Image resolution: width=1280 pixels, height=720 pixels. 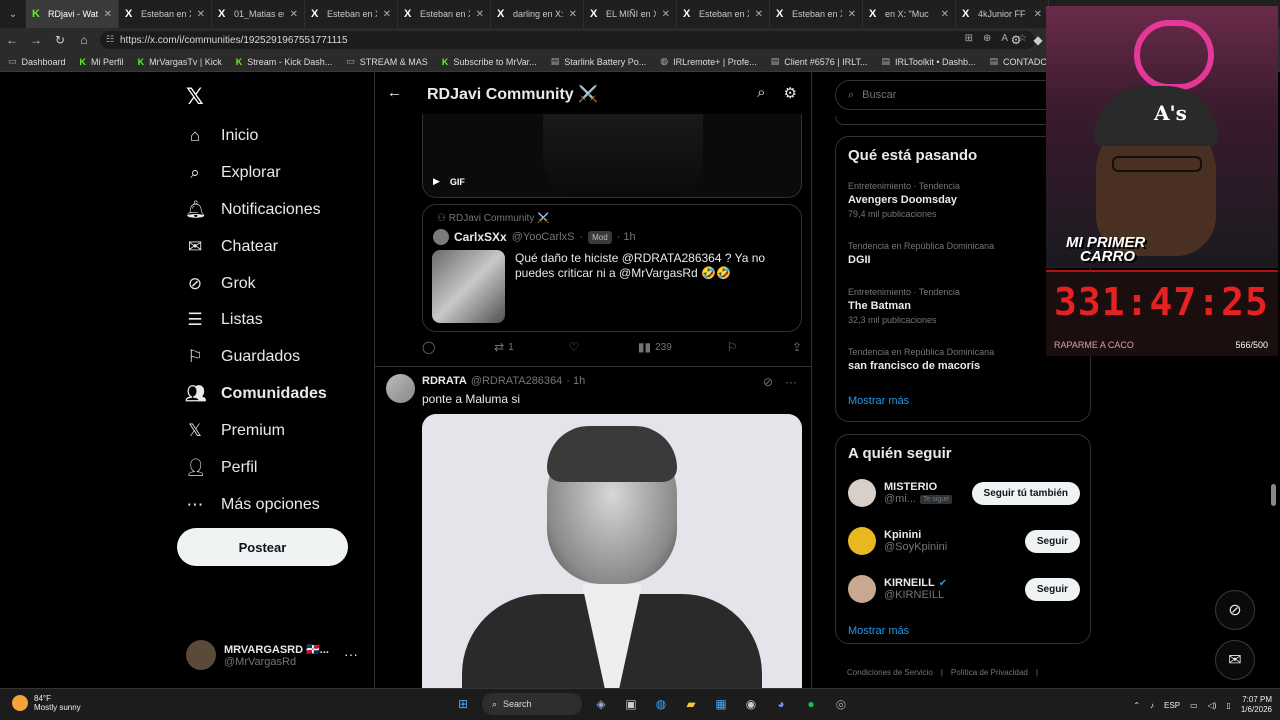 I want to click on like-button: ♡, so click(x=575, y=347).